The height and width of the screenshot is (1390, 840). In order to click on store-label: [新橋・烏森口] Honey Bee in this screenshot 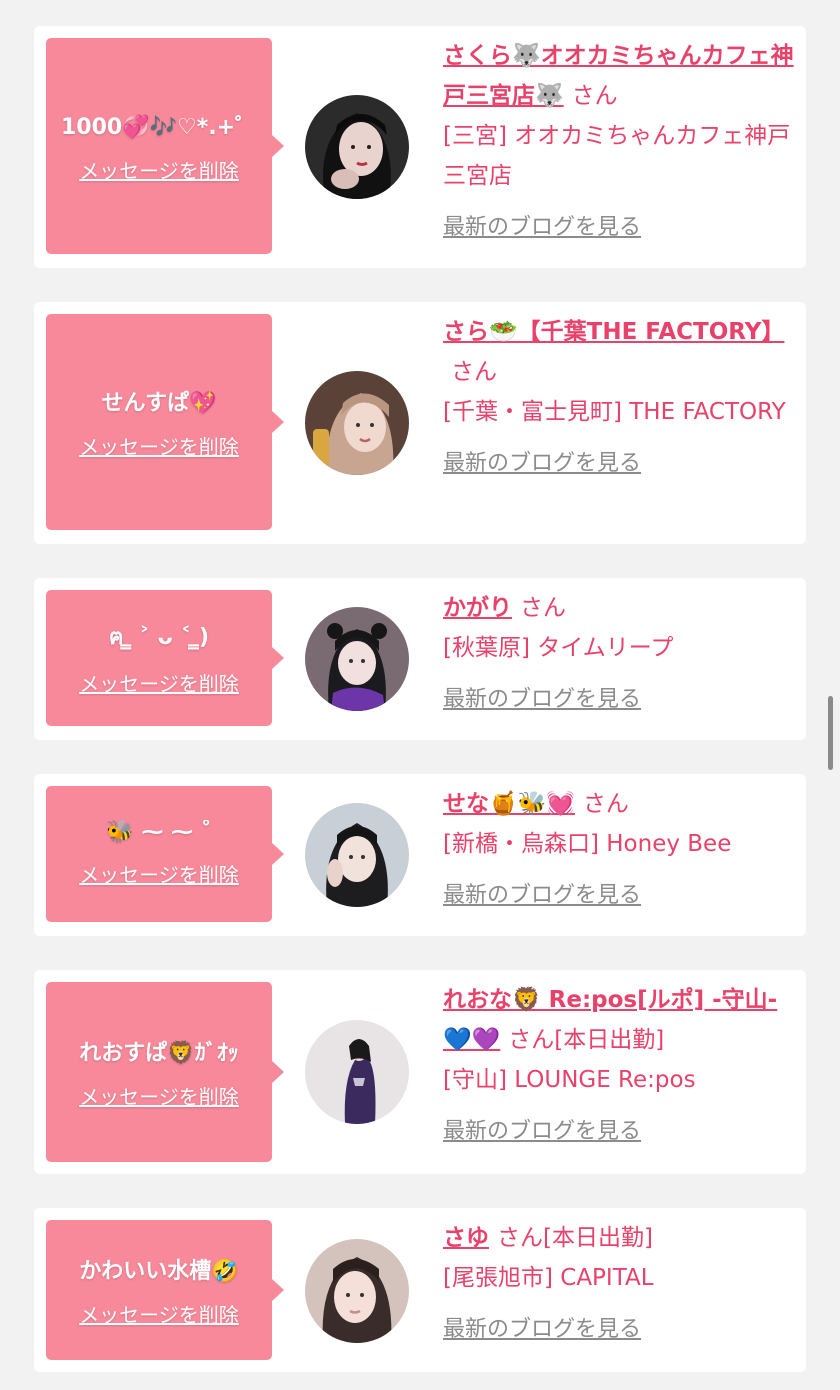, I will do `click(587, 844)`.